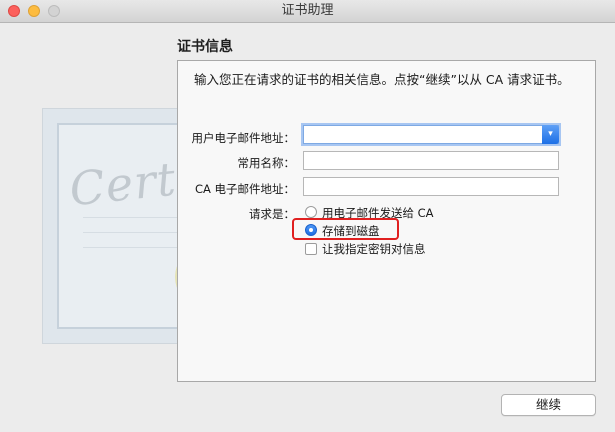 Image resolution: width=615 pixels, height=432 pixels. Describe the element at coordinates (374, 249) in the screenshot. I see `specify-key-label: 让我指定密钥对信息` at that location.